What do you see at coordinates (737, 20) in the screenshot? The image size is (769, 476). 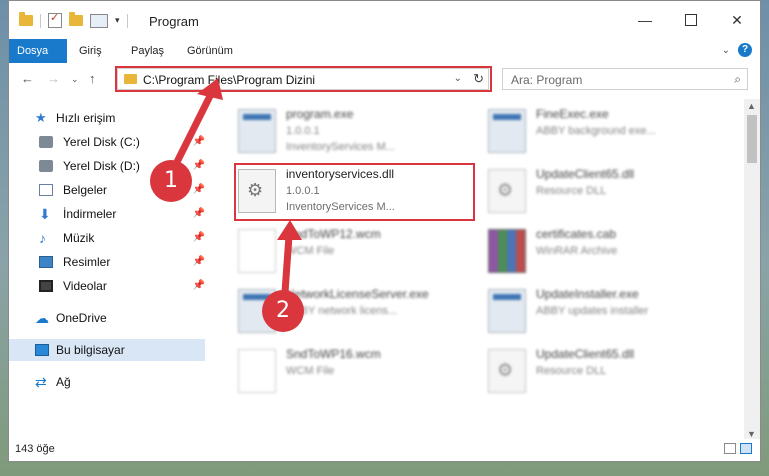 I see `close-button: ✕` at bounding box center [737, 20].